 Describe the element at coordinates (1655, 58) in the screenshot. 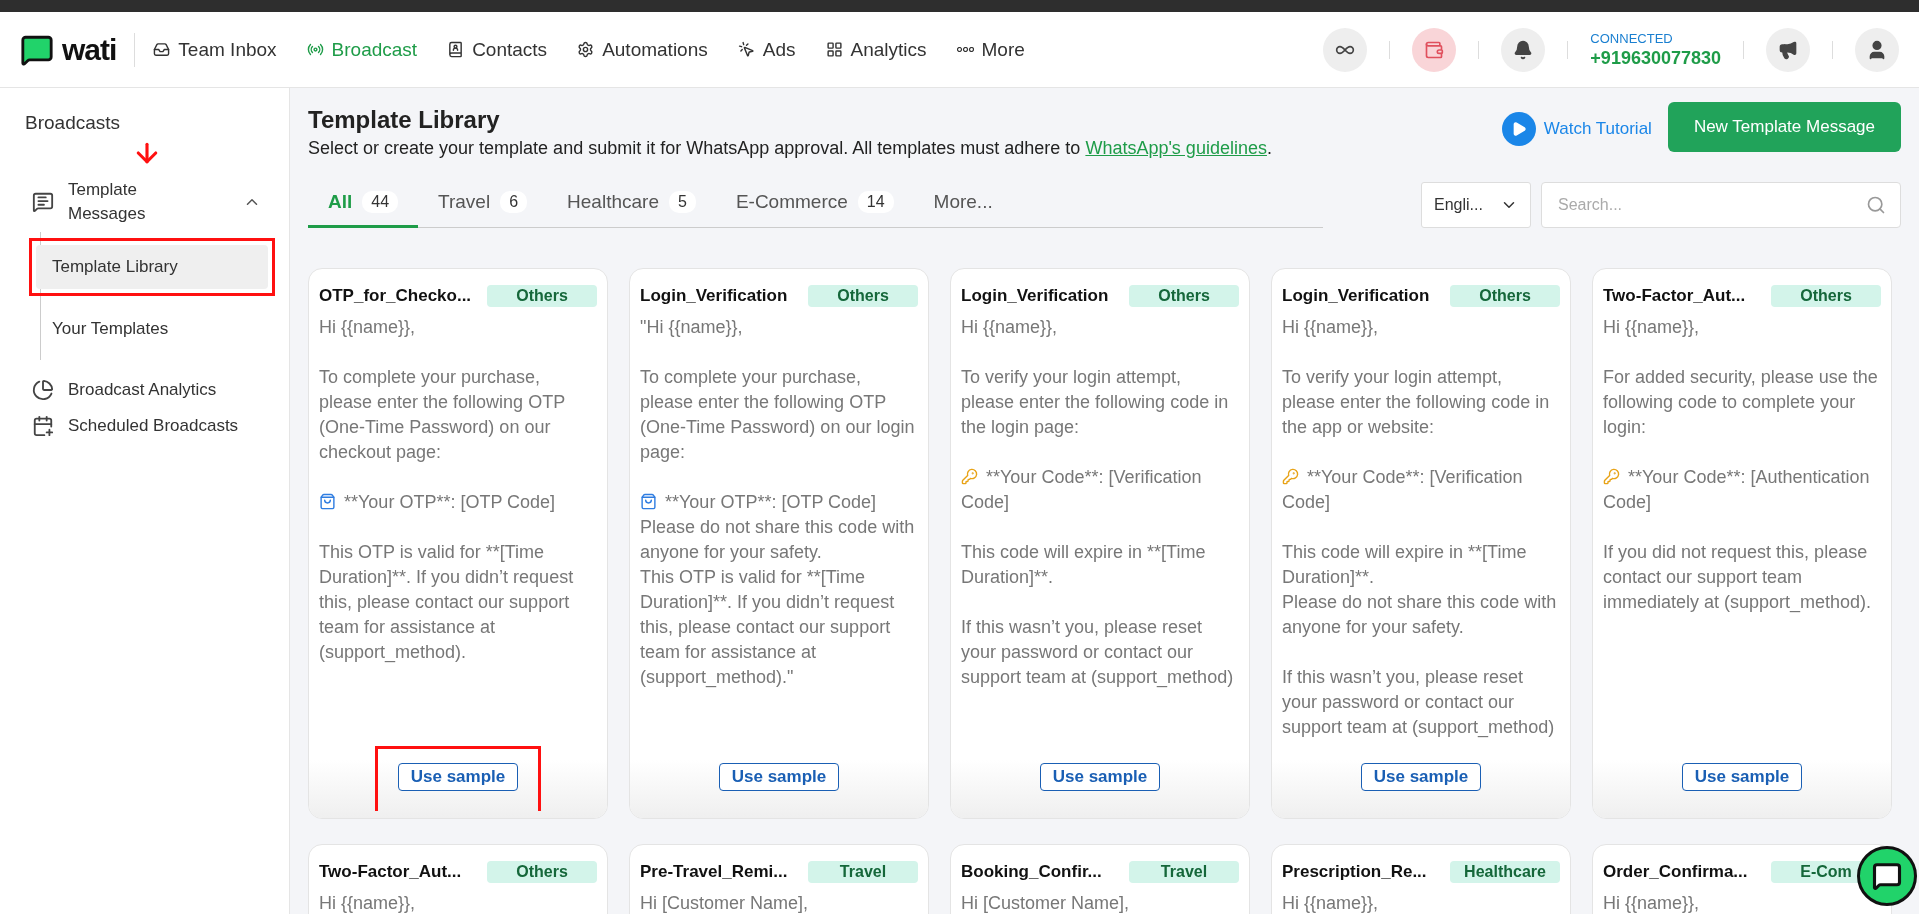

I see `phone-number: +919630077830` at that location.